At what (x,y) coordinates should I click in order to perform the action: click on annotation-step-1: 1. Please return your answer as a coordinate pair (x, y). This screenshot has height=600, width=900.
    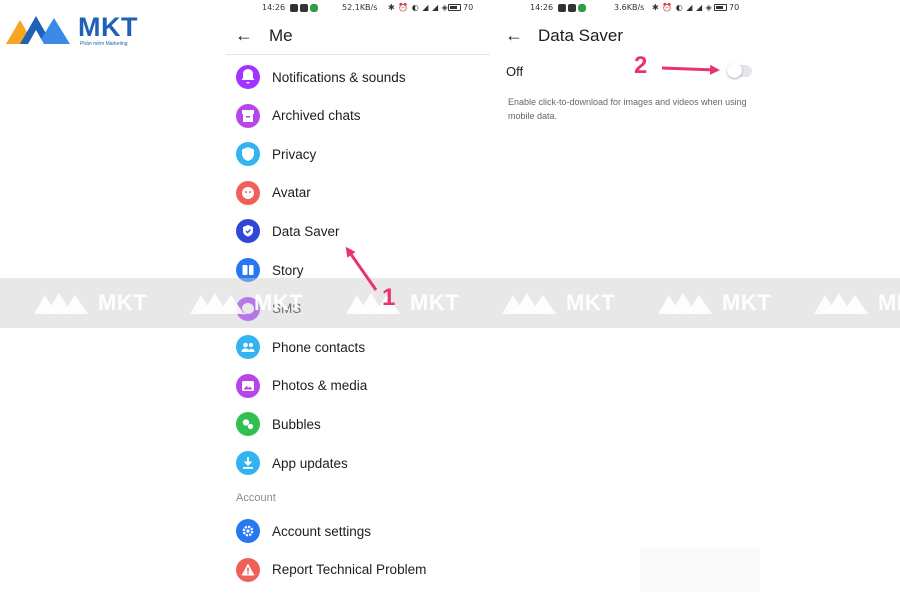
    Looking at the image, I should click on (389, 297).